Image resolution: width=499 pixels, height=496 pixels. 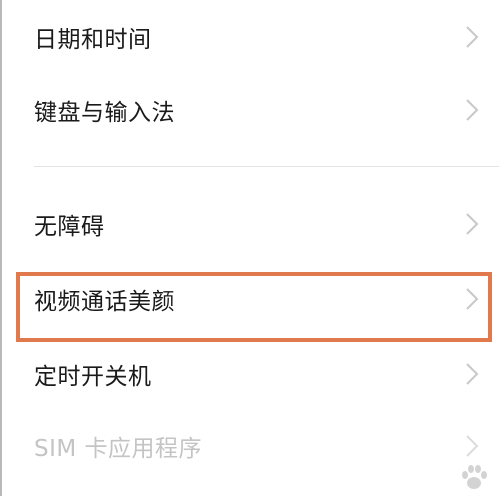 I want to click on settings-item-accessibility: 无障碍, so click(x=249, y=224).